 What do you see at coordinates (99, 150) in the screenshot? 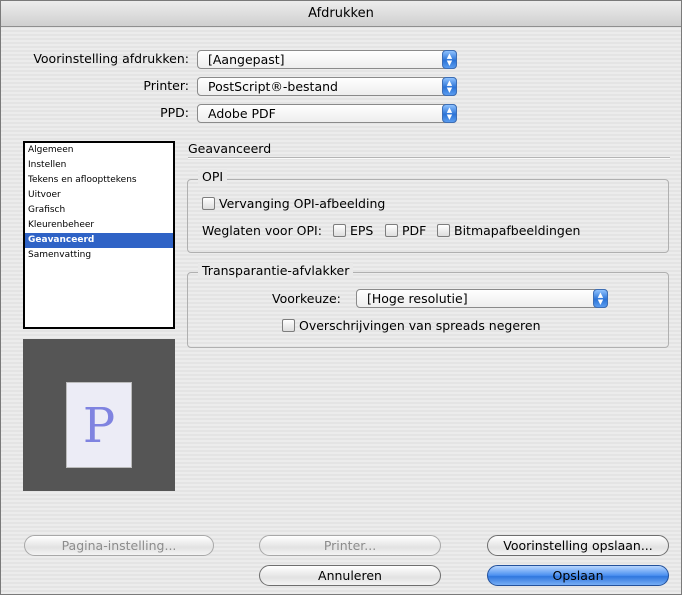
I see `sidebar-item-algemeen: Algemeen` at bounding box center [99, 150].